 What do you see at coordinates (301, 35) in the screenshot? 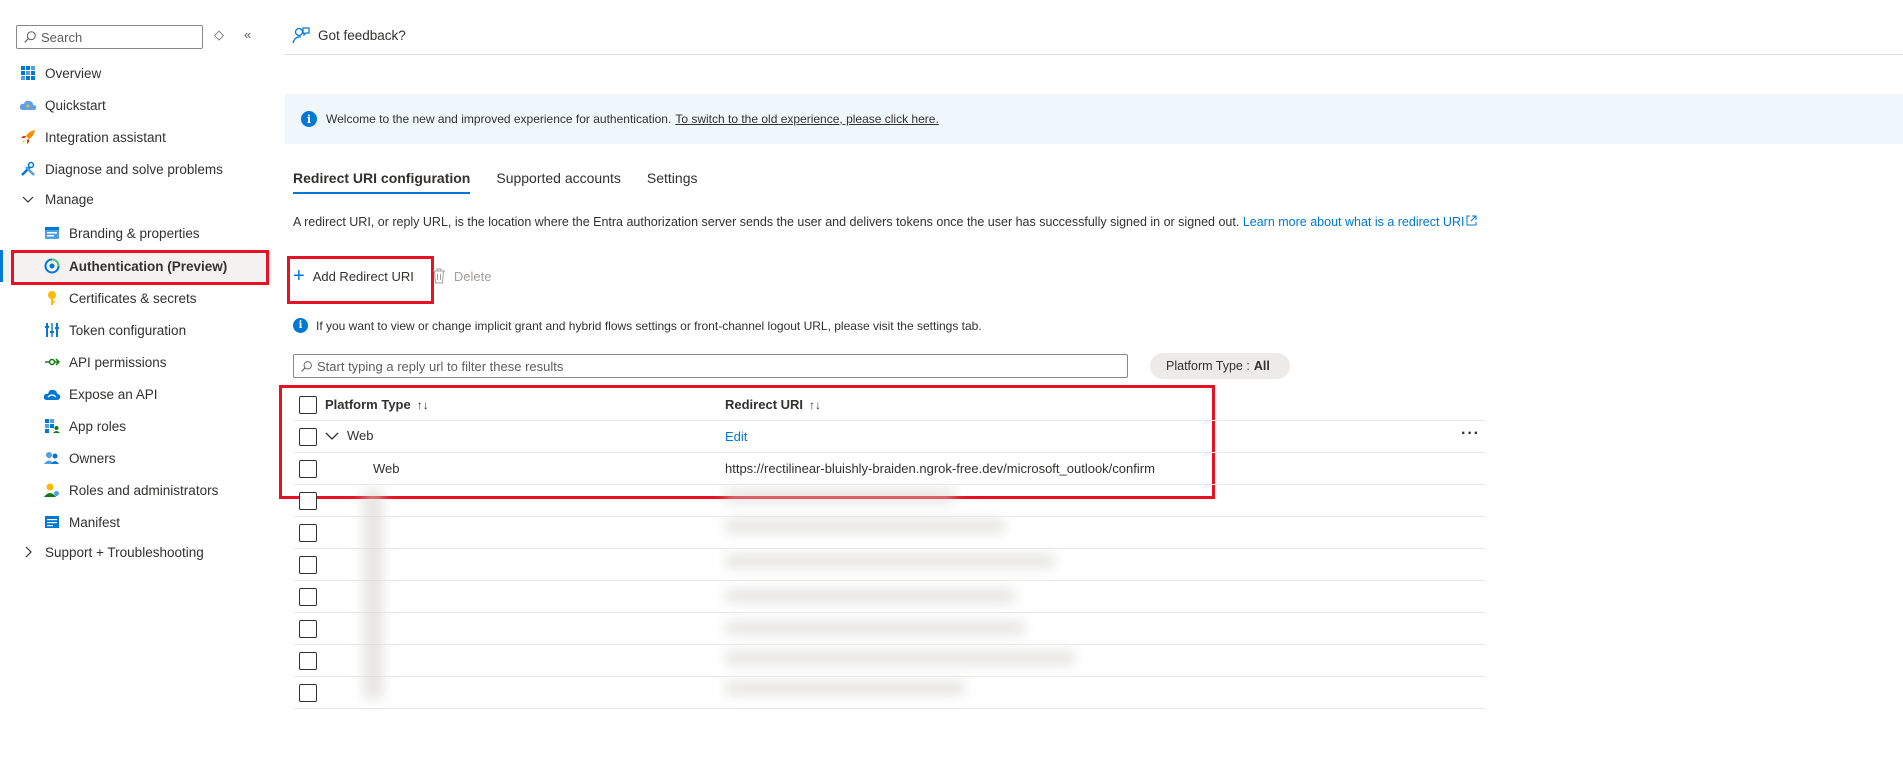
I see `feedback-icon` at bounding box center [301, 35].